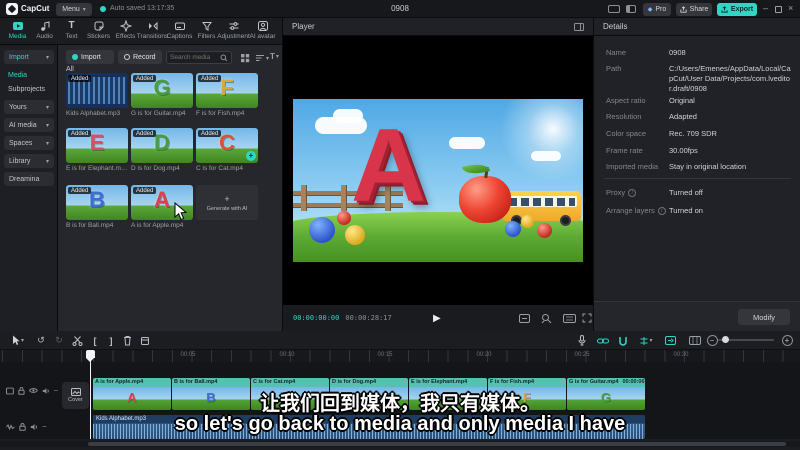  I want to click on sidebar-item-dreamina: Dreamina, so click(29, 179).